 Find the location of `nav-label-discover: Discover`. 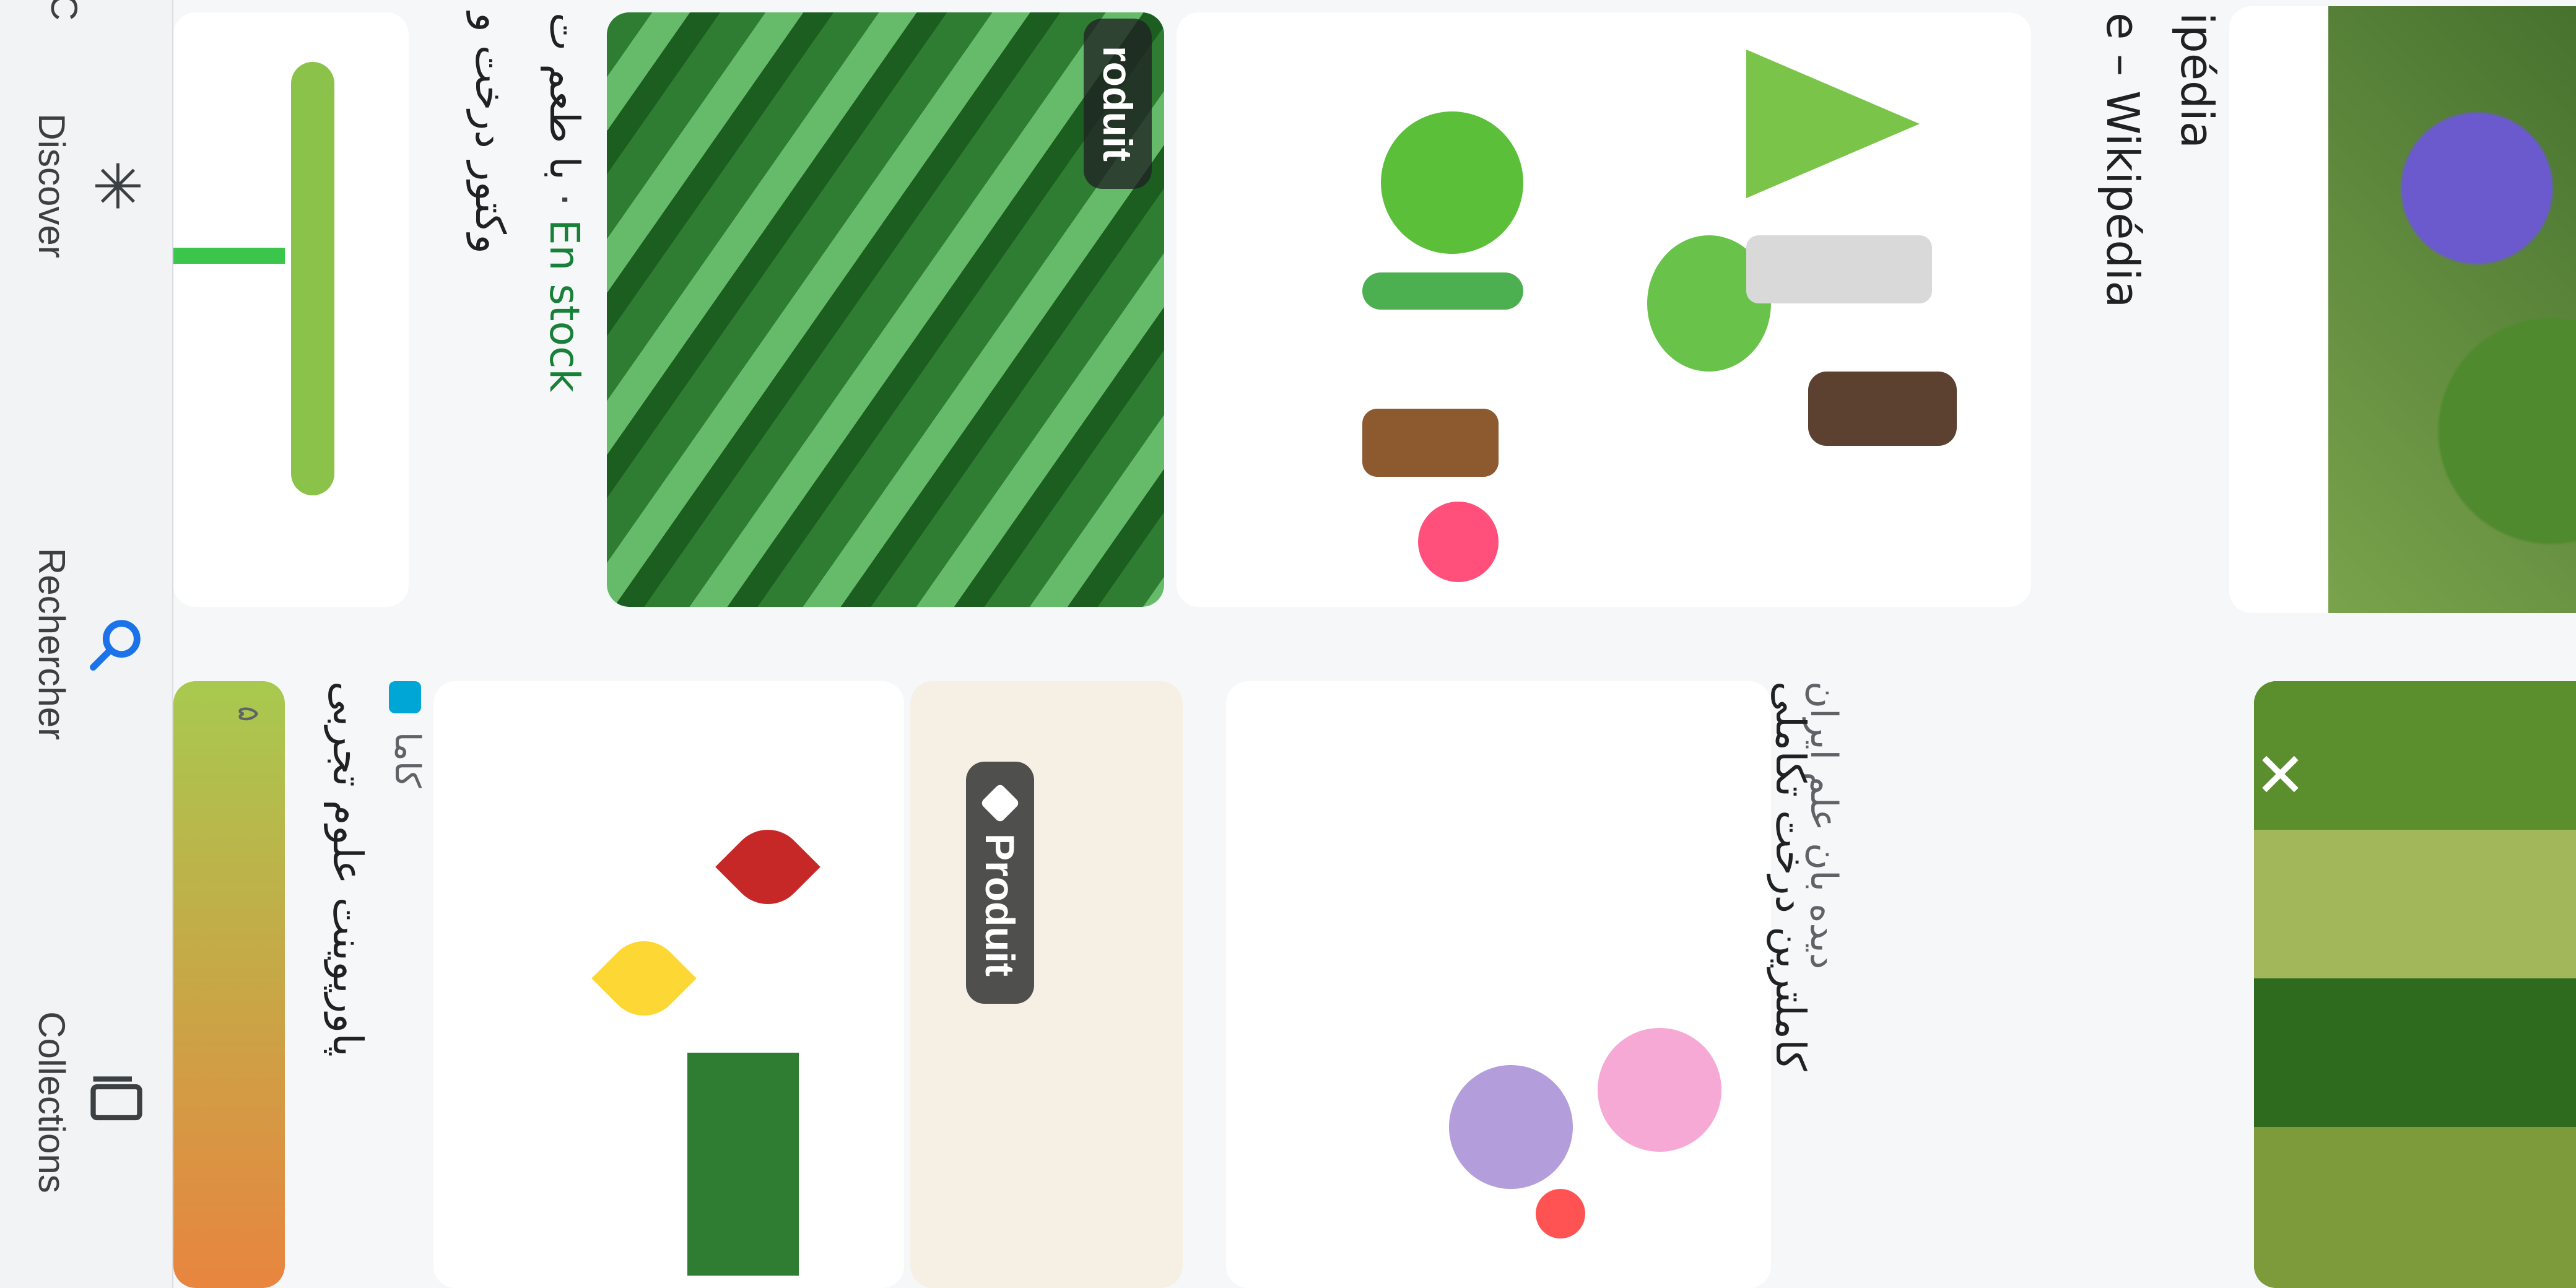

nav-label-discover: Discover is located at coordinates (51, 185).